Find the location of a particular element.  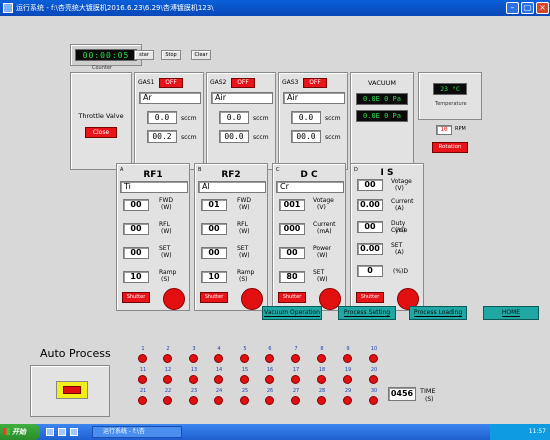

source-a-value-2: 00 is located at coordinates (136, 229).